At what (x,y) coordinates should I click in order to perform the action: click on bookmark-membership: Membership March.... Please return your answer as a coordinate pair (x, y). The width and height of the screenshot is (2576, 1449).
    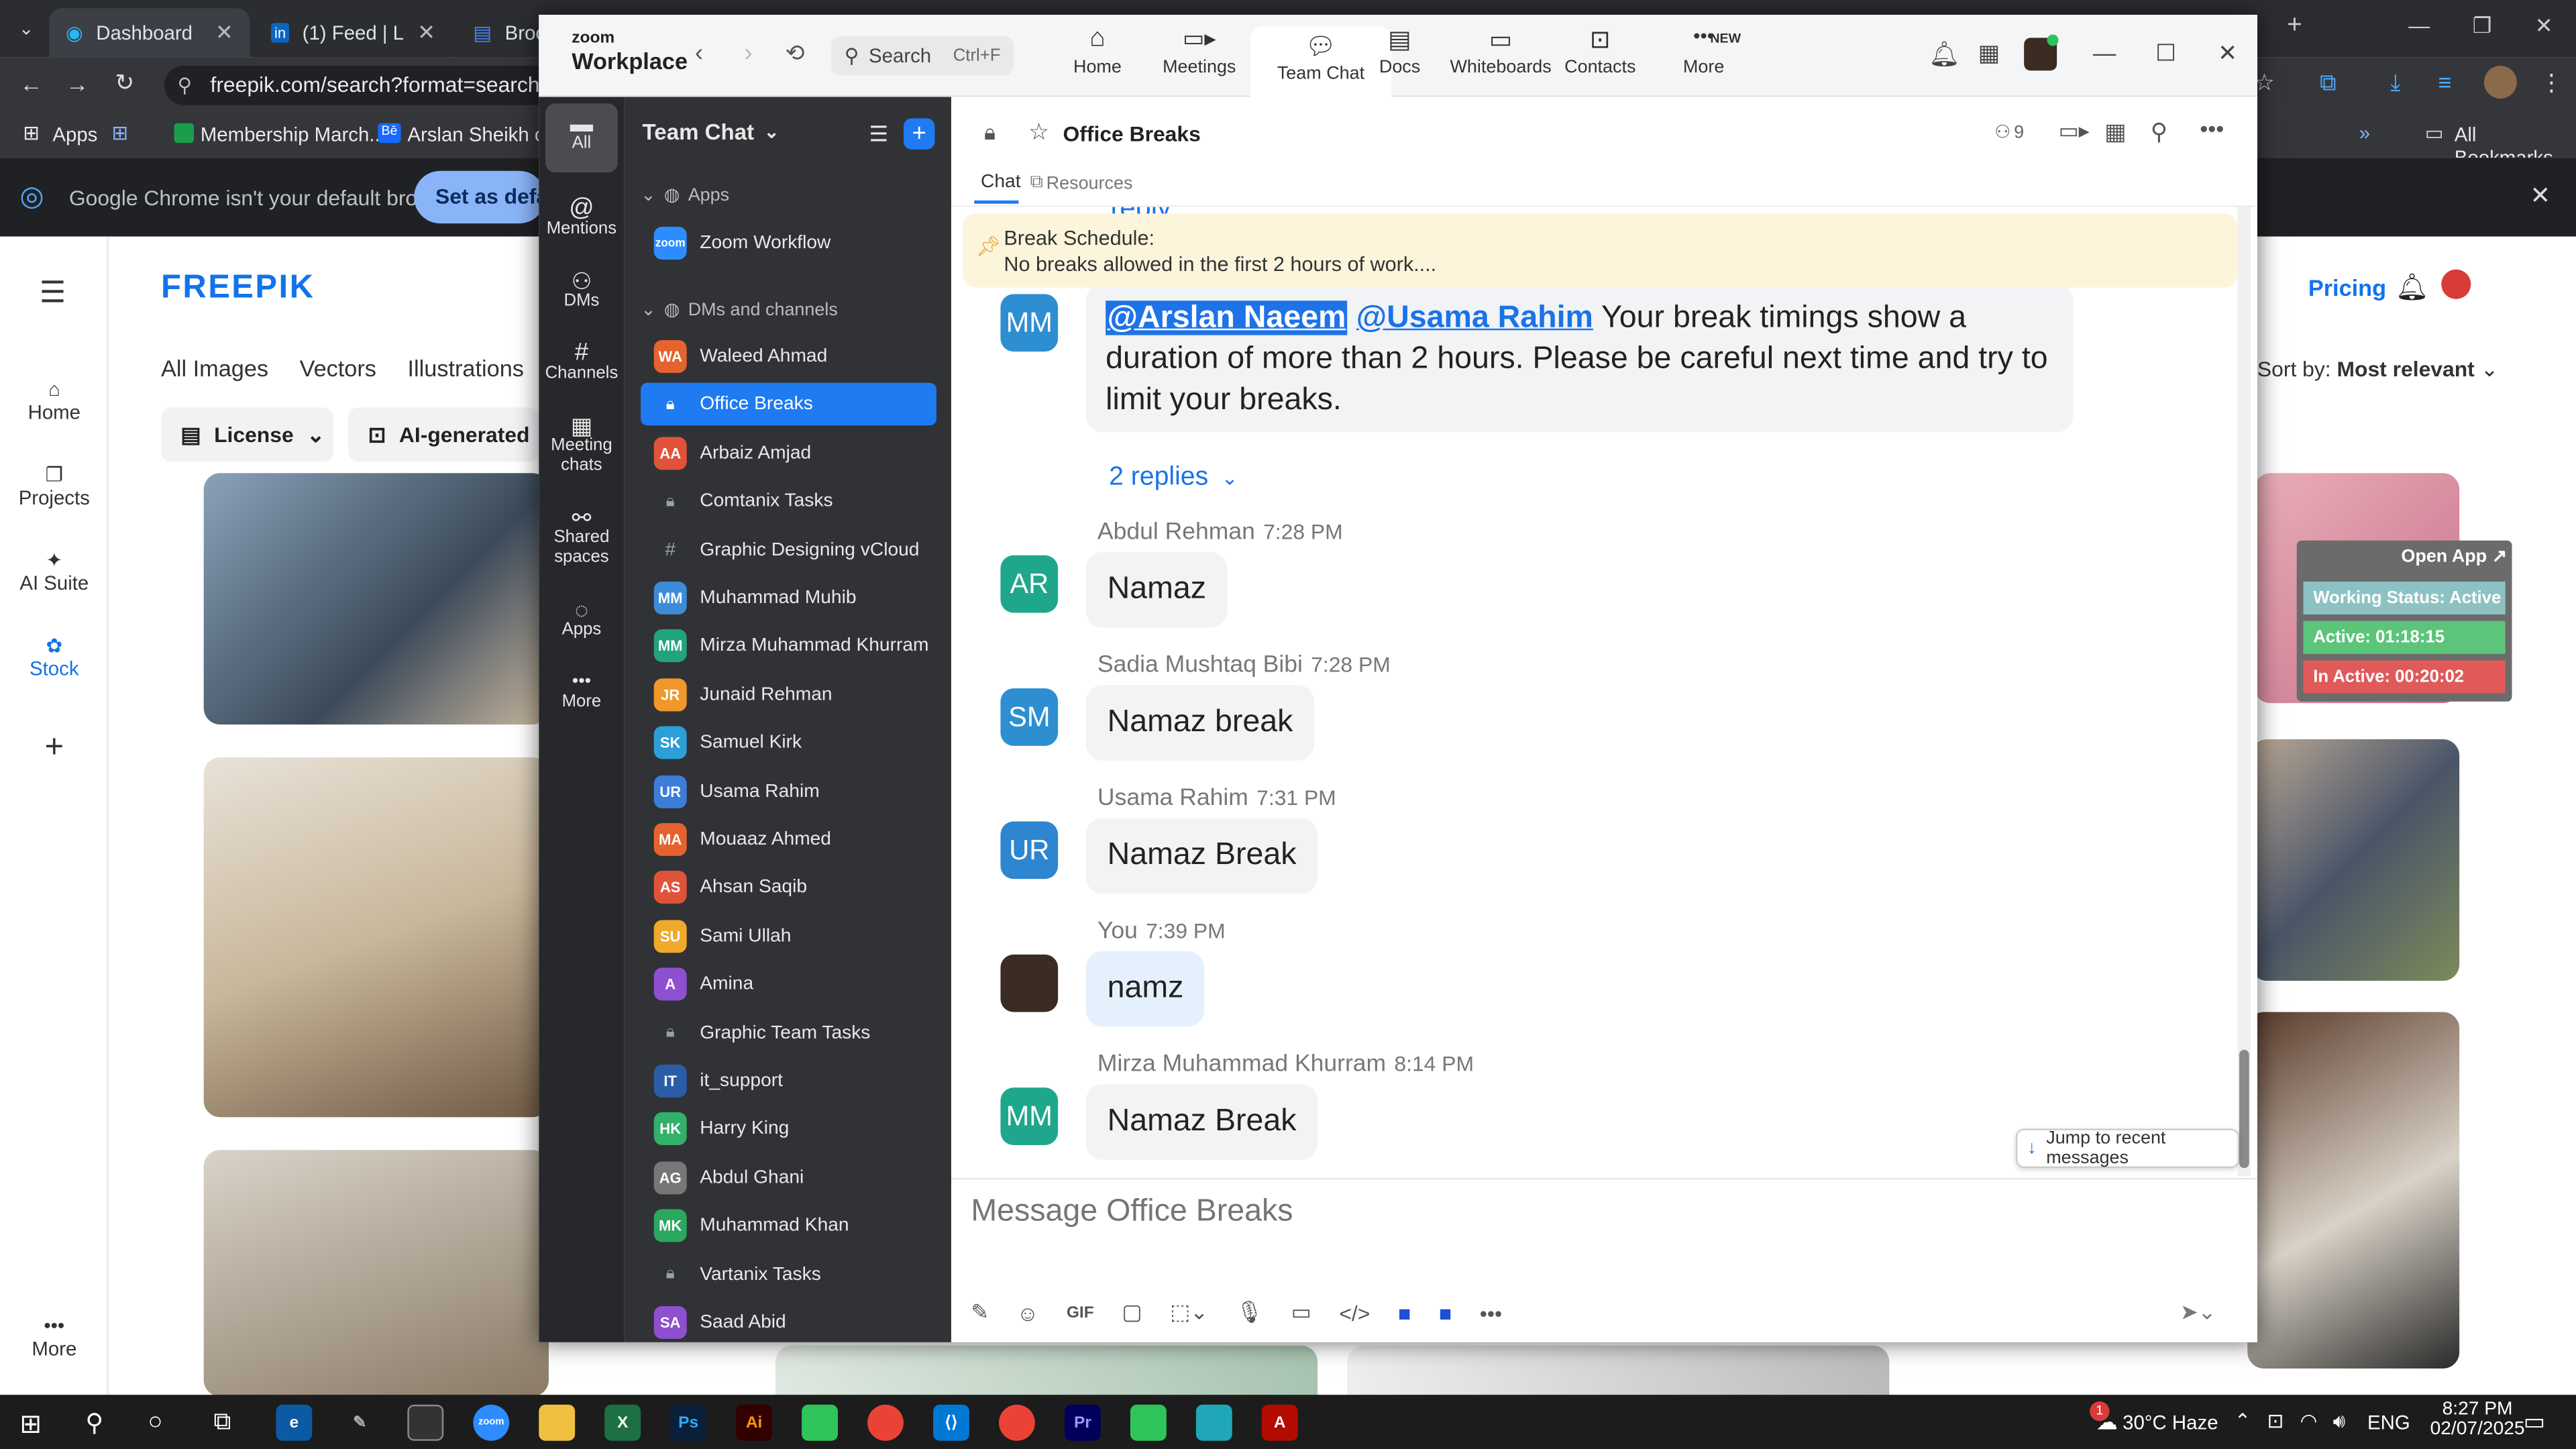
    Looking at the image, I should click on (293, 134).